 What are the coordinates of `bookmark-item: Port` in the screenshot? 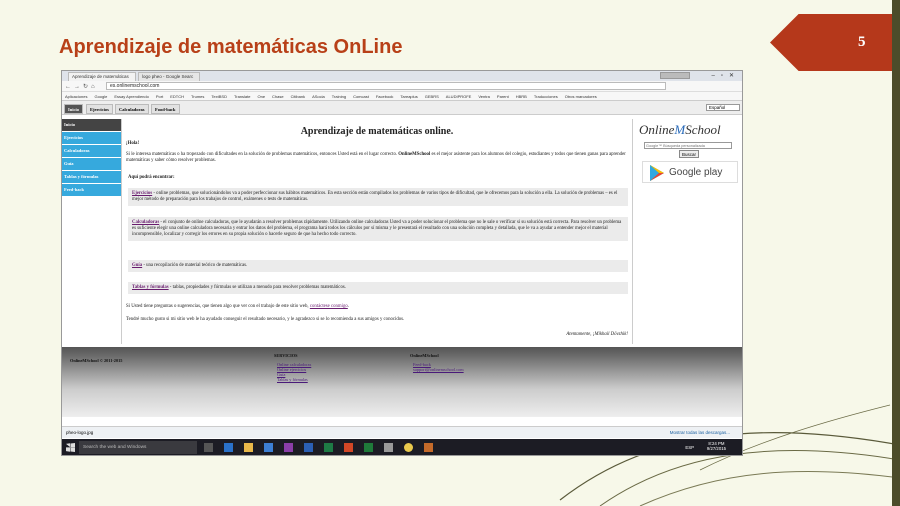 It's located at (159, 96).